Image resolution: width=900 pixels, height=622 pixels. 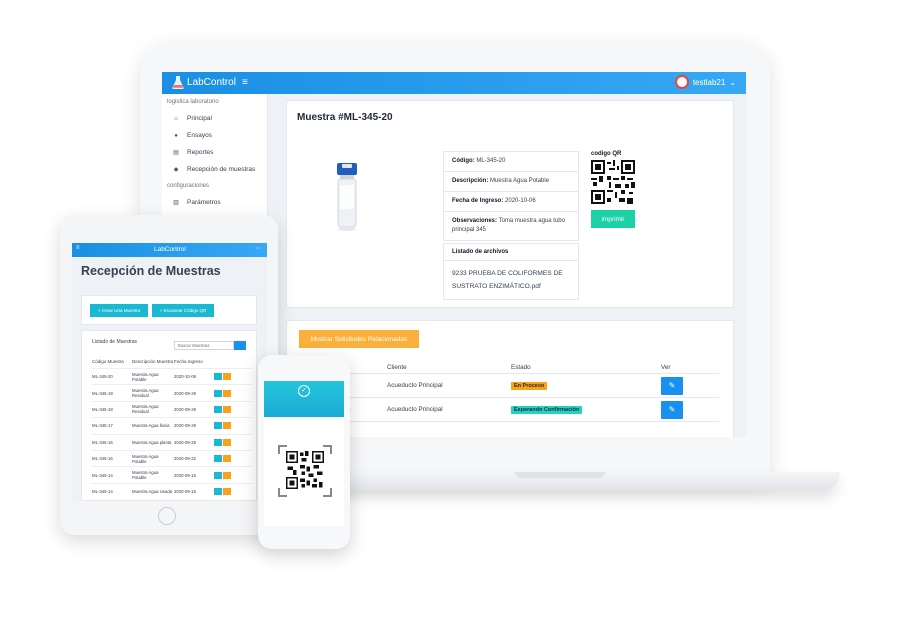 I want to click on sidebar-section-logistica: logistica laboratorio, so click(x=193, y=102).